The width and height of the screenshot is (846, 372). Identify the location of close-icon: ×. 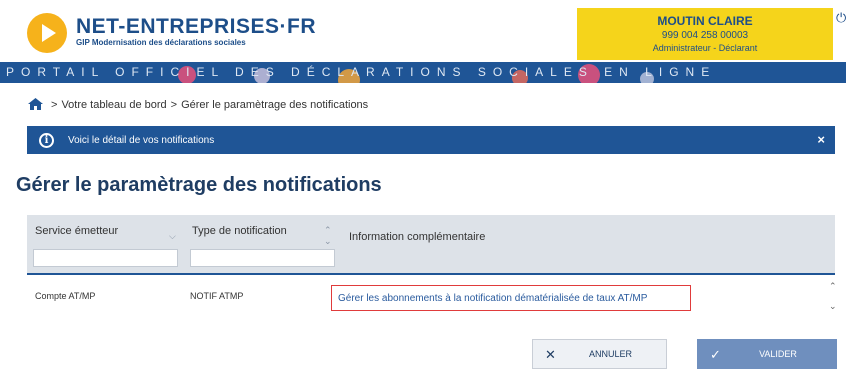
(821, 139).